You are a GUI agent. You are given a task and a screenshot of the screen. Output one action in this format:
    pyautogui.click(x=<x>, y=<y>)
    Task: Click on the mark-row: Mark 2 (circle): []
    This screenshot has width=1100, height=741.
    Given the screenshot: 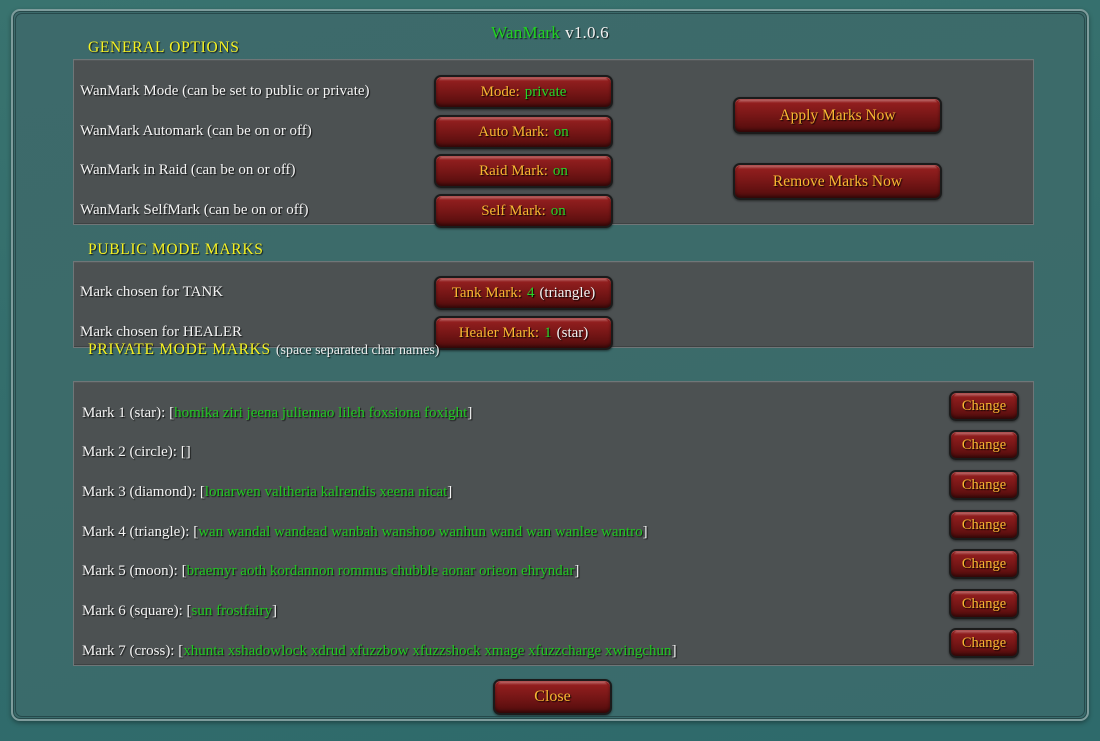 What is the action you would take?
    pyautogui.click(x=136, y=452)
    